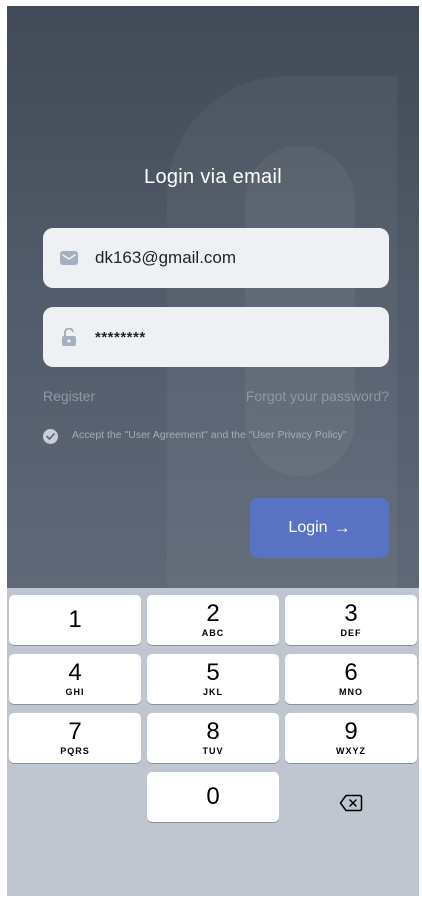 This screenshot has height=905, width=422. I want to click on login-button: Login →, so click(319, 528).